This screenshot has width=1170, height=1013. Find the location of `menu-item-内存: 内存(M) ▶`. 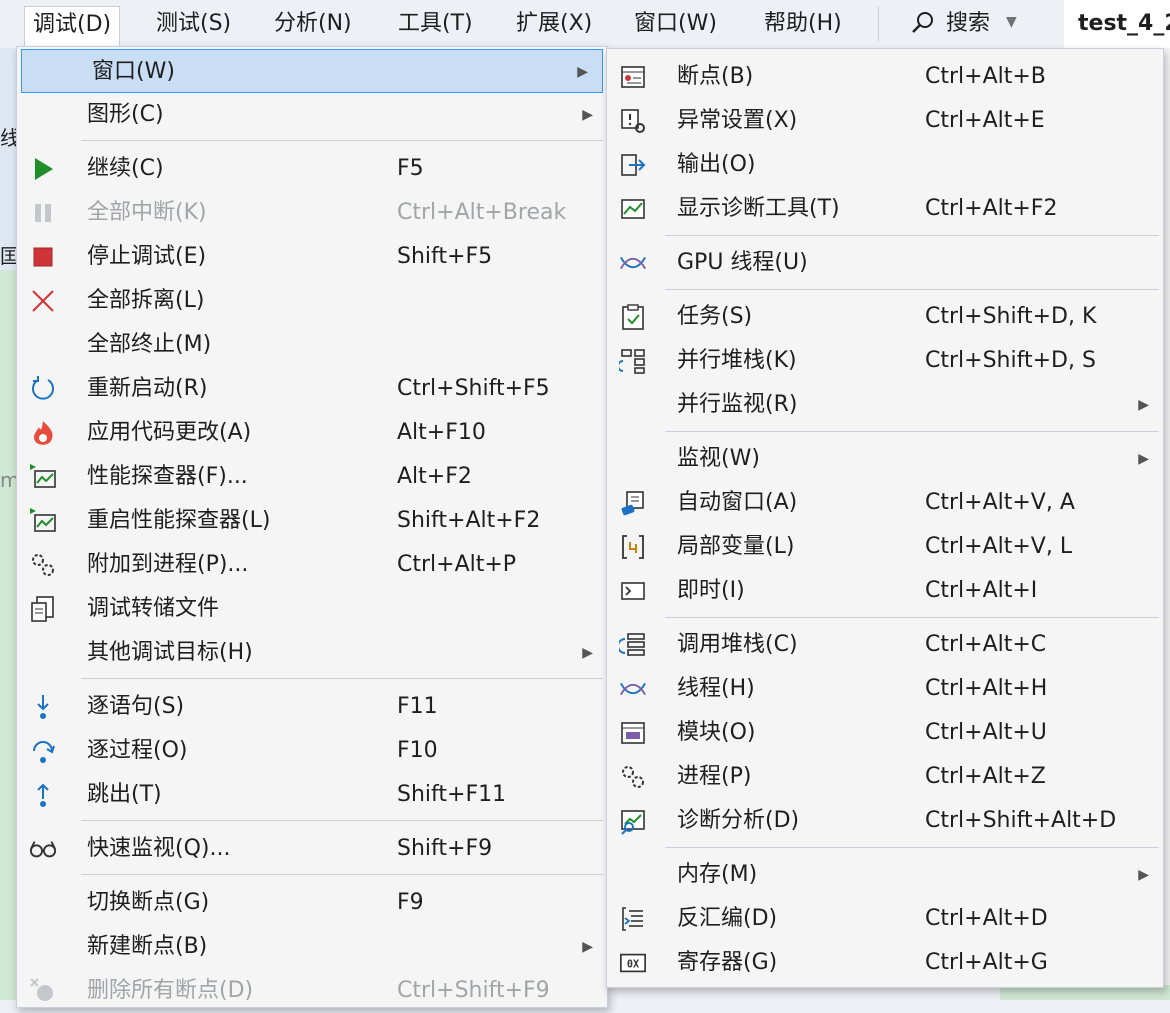

menu-item-内存: 内存(M) ▶ is located at coordinates (885, 875).